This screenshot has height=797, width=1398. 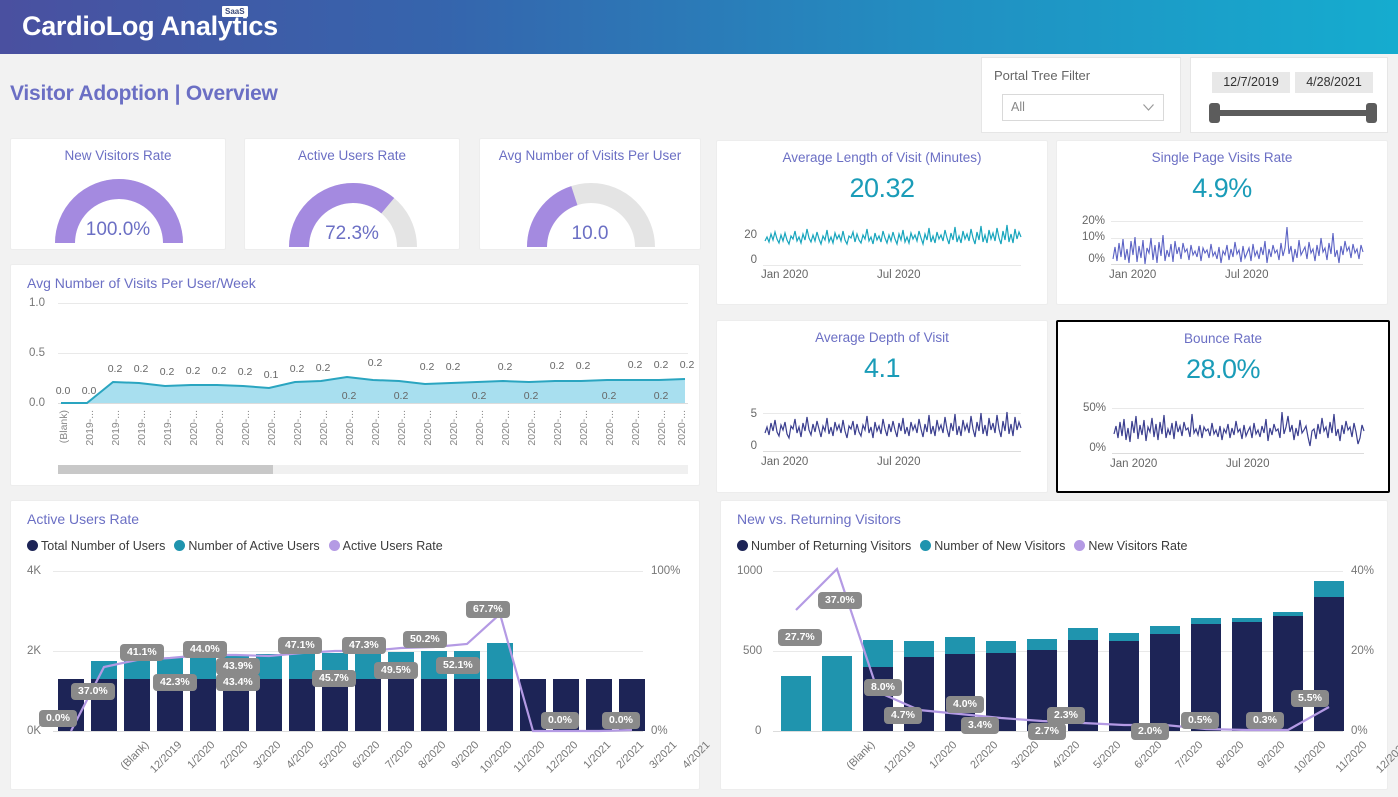 What do you see at coordinates (1222, 188) in the screenshot?
I see `kpi-value: 4.9%` at bounding box center [1222, 188].